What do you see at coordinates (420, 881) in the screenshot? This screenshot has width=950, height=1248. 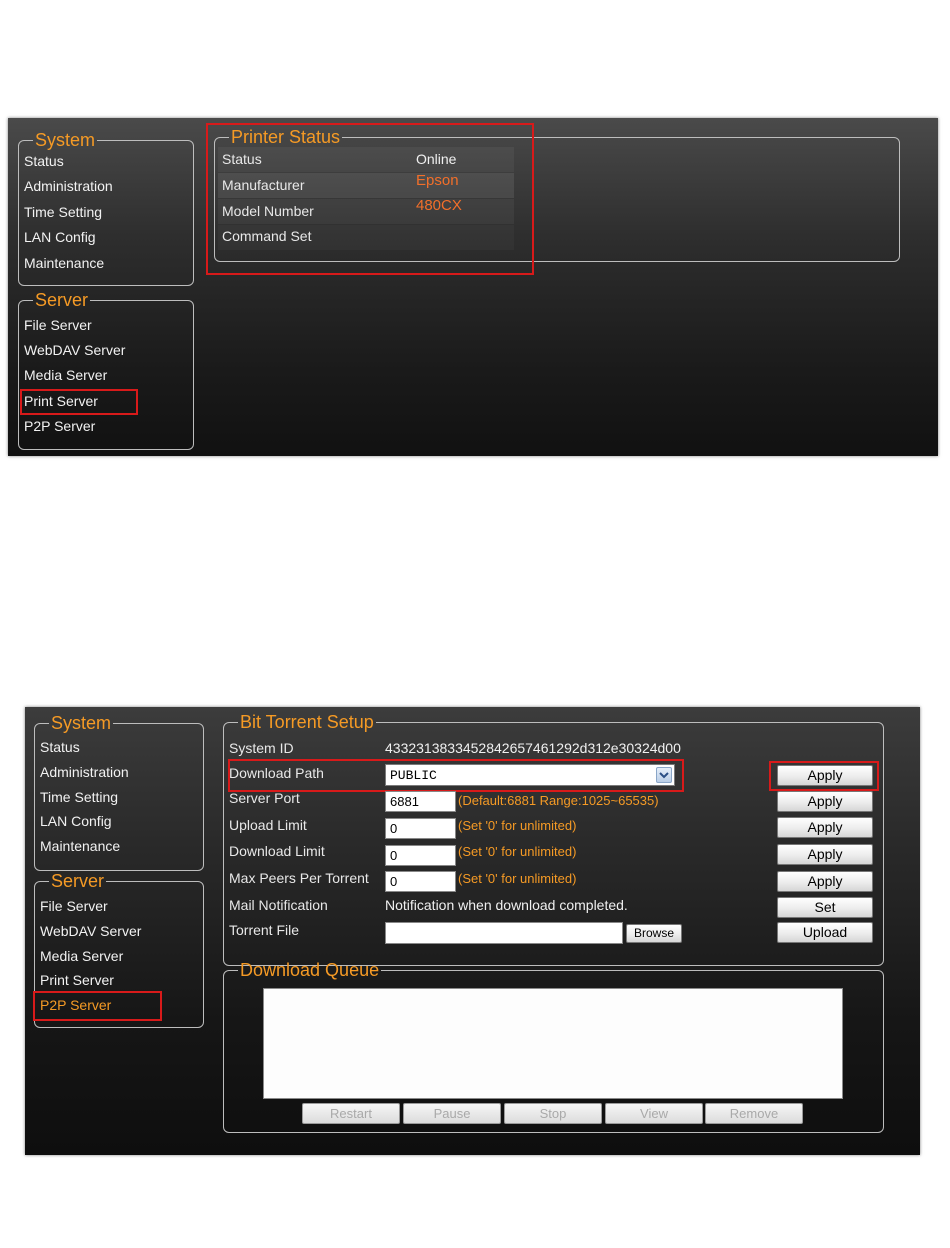 I see `max-peers-input` at bounding box center [420, 881].